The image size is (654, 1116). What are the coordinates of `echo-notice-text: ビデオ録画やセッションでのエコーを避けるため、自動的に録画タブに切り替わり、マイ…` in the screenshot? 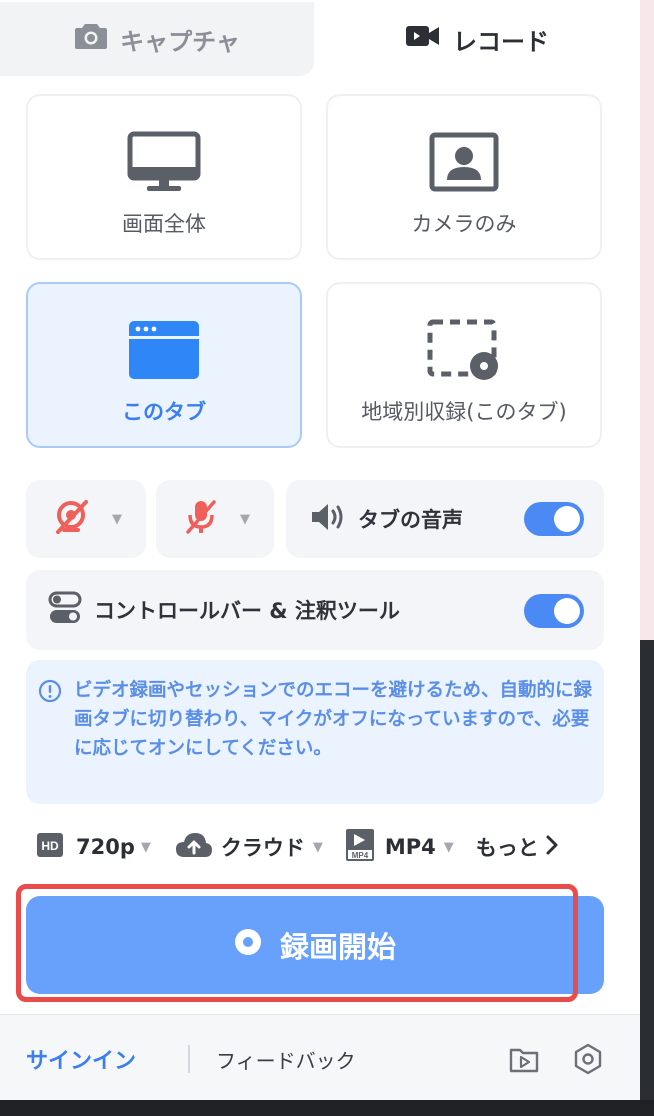 It's located at (333, 719).